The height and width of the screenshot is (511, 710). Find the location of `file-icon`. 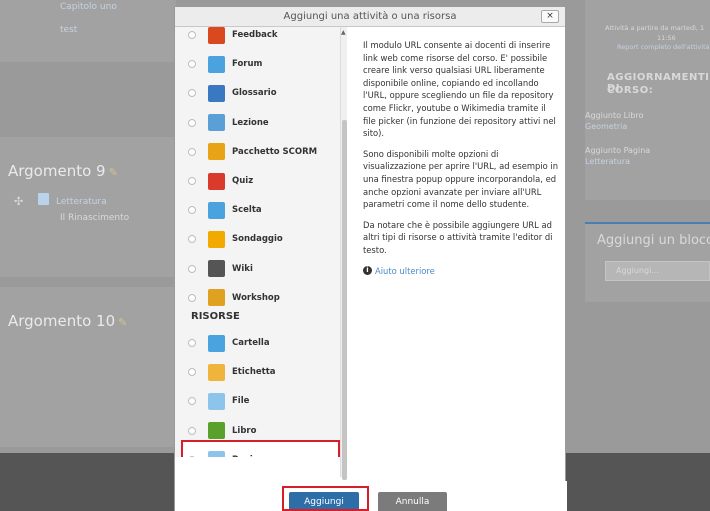

file-icon is located at coordinates (216, 401).